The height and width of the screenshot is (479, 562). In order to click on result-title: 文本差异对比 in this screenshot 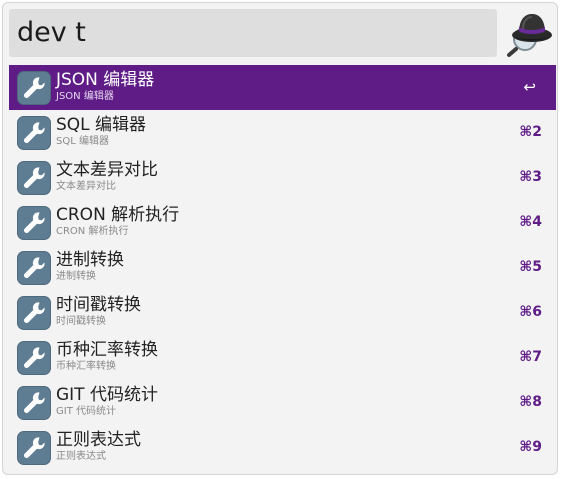, I will do `click(107, 170)`.